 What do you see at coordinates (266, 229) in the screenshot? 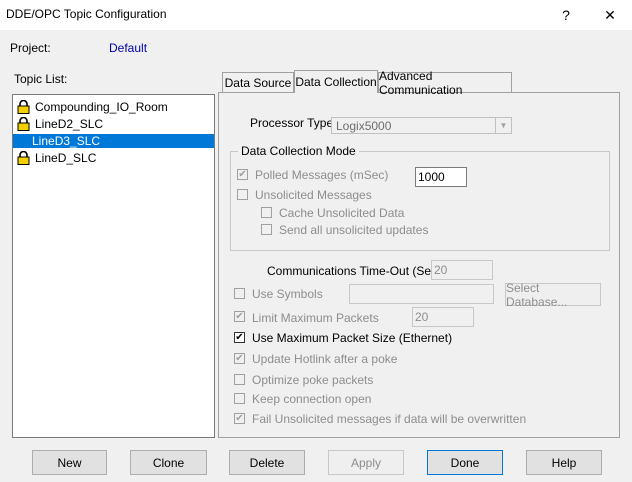
I see `send-all-unsolicited-checkbox` at bounding box center [266, 229].